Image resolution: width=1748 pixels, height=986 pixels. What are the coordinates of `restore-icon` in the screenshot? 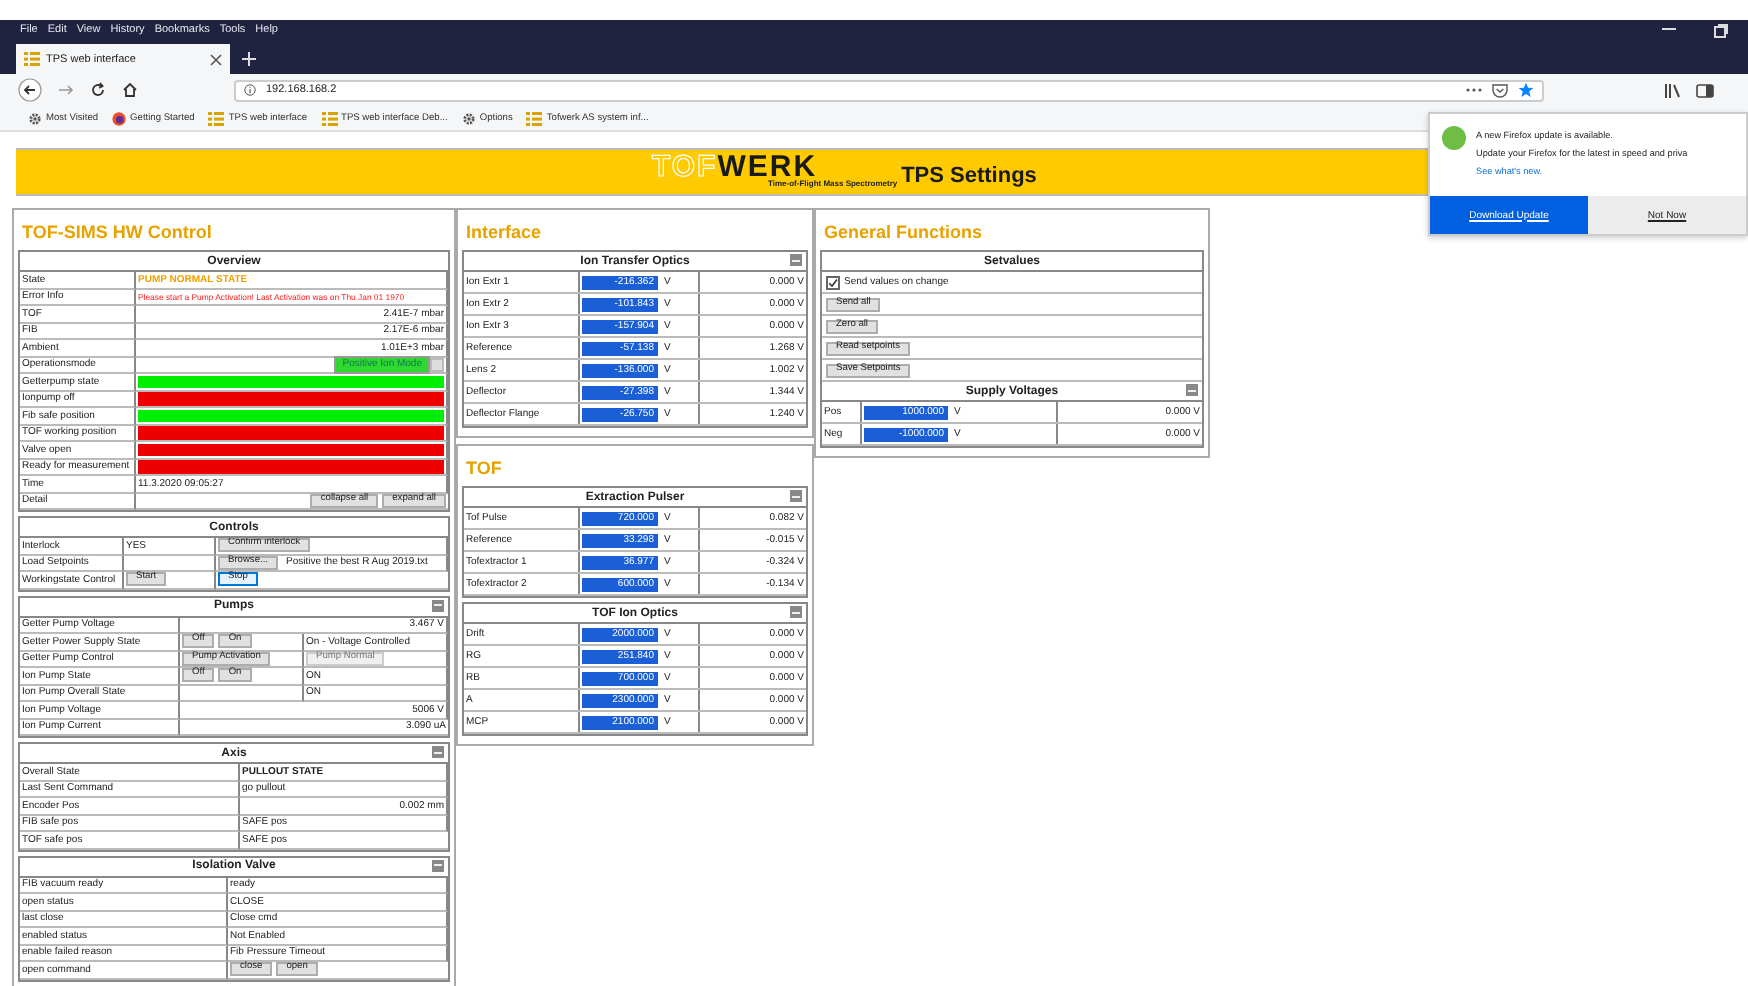 It's located at (1721, 30).